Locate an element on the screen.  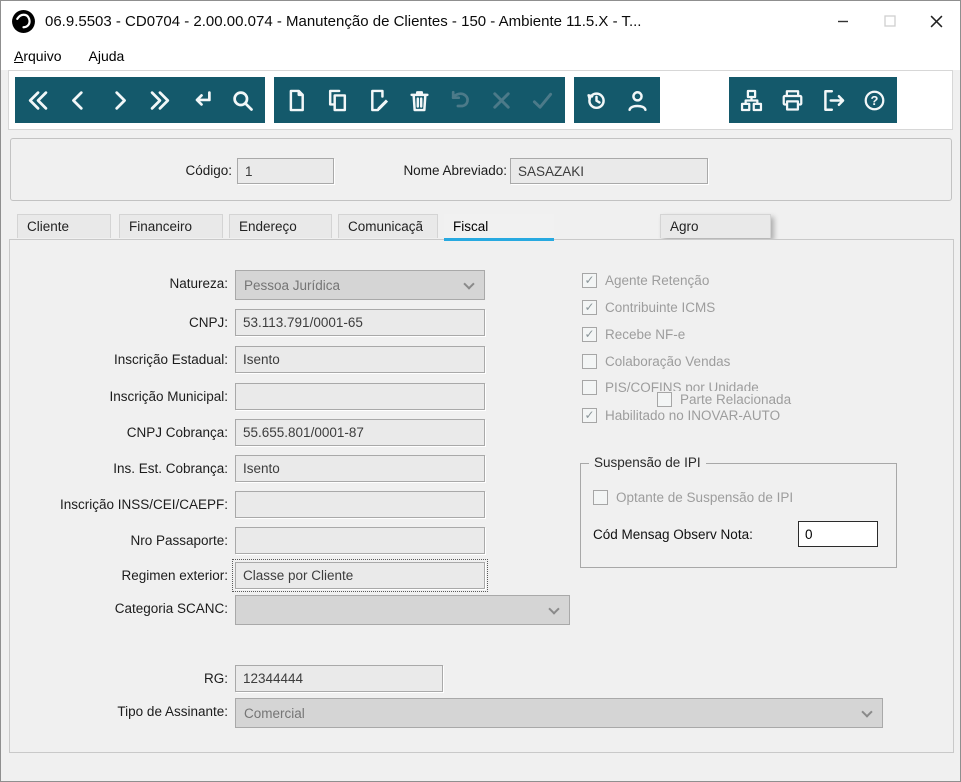
cod-mensag-field: 0 is located at coordinates (838, 534).